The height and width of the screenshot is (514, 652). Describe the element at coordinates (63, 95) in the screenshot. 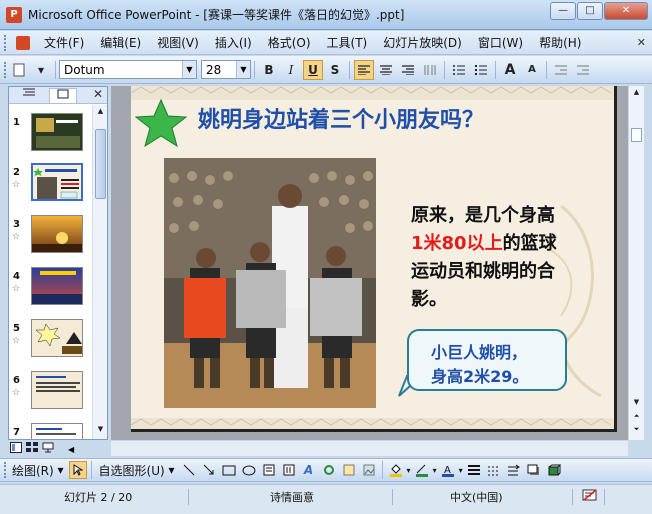

I see `tab-slides` at that location.